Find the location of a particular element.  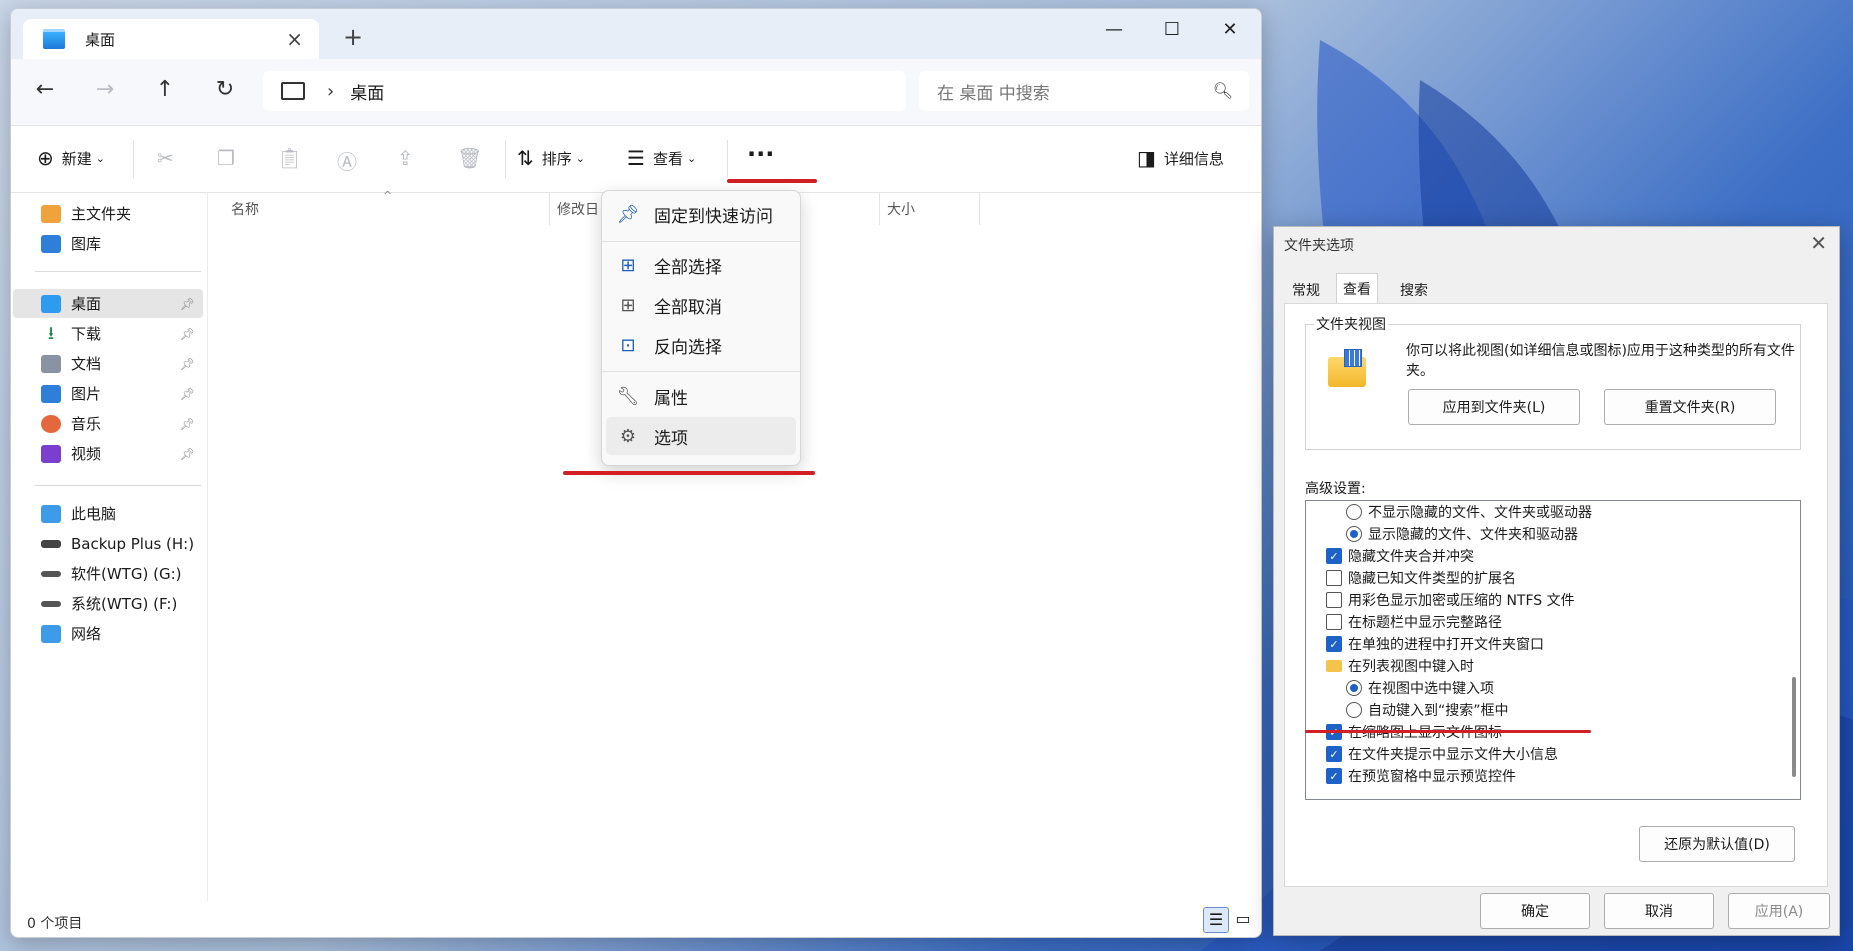

more-options-button: ··· is located at coordinates (764, 154).